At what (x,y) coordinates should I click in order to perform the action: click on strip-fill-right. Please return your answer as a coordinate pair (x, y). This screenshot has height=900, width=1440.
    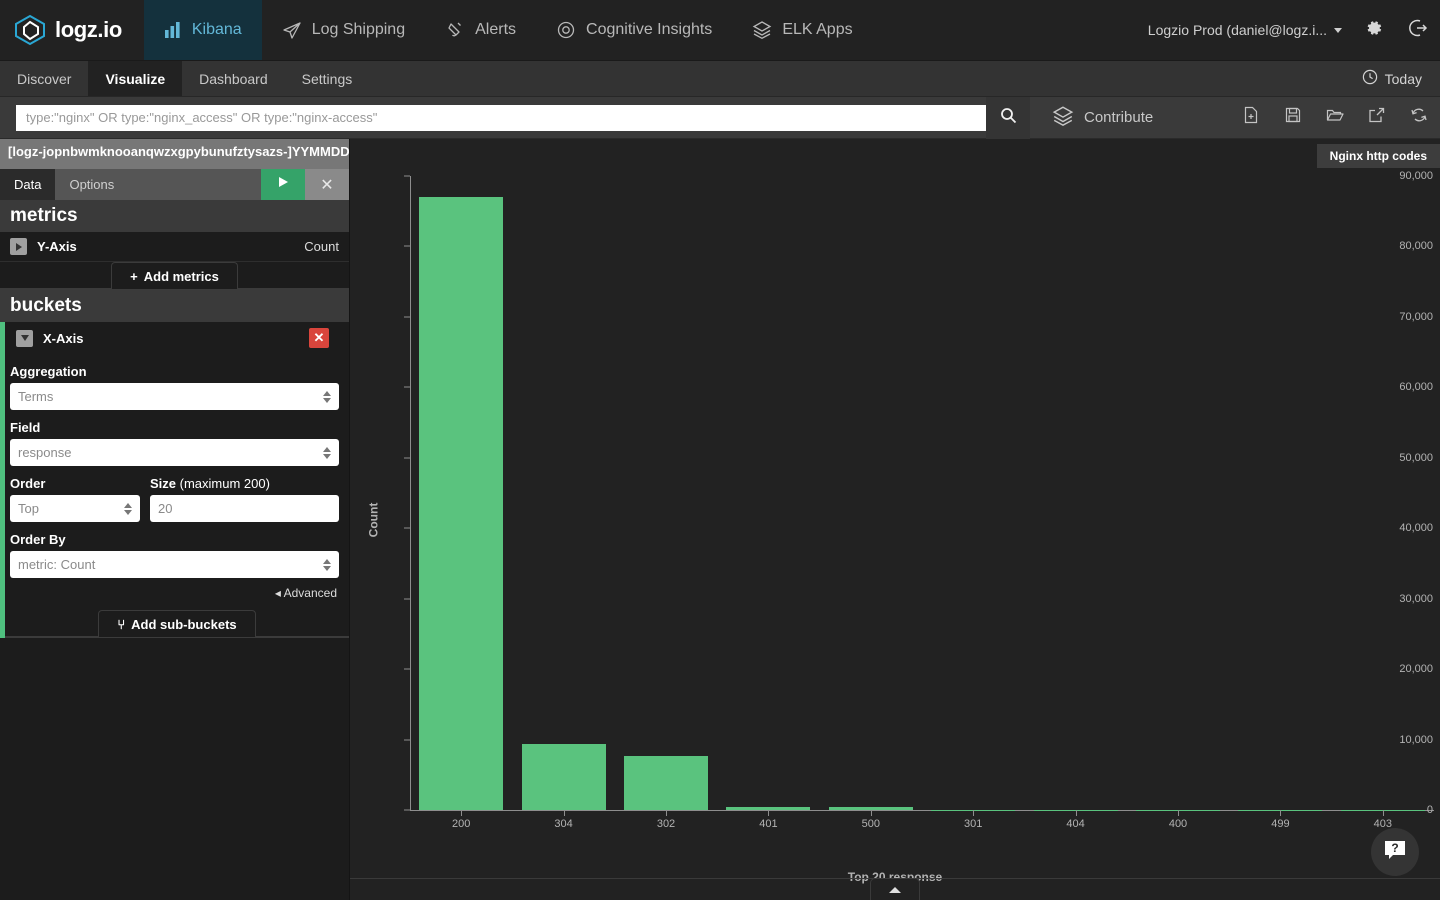
    Looking at the image, I should click on (302, 623).